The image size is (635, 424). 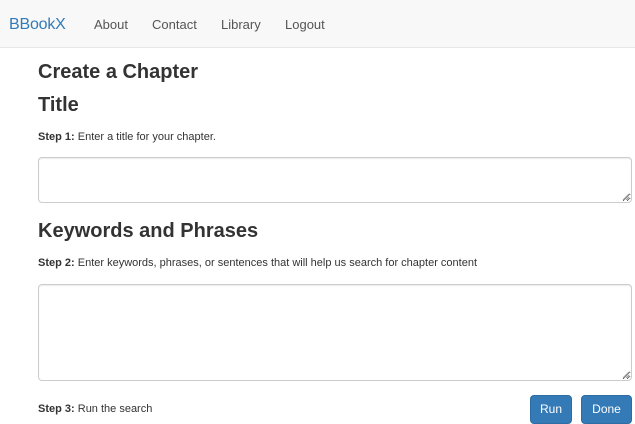 What do you see at coordinates (174, 25) in the screenshot?
I see `nav-contact-link: Contact` at bounding box center [174, 25].